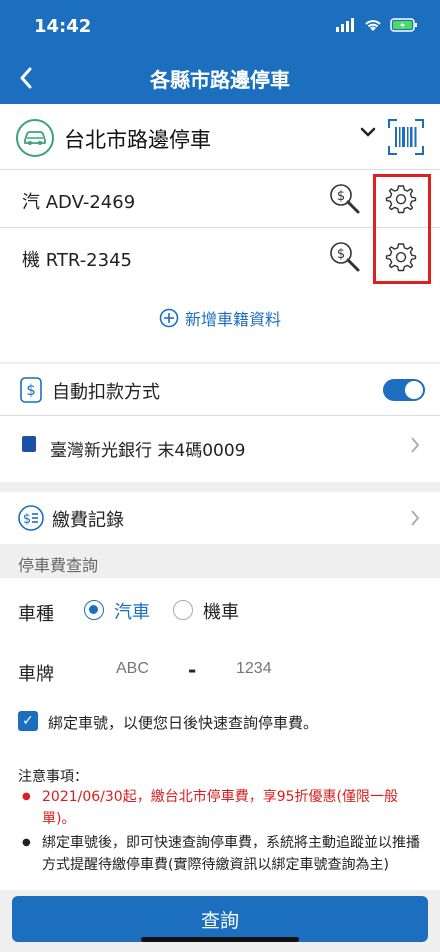 The height and width of the screenshot is (952, 440). Describe the element at coordinates (63, 26) in the screenshot. I see `status-time: 14:42` at that location.